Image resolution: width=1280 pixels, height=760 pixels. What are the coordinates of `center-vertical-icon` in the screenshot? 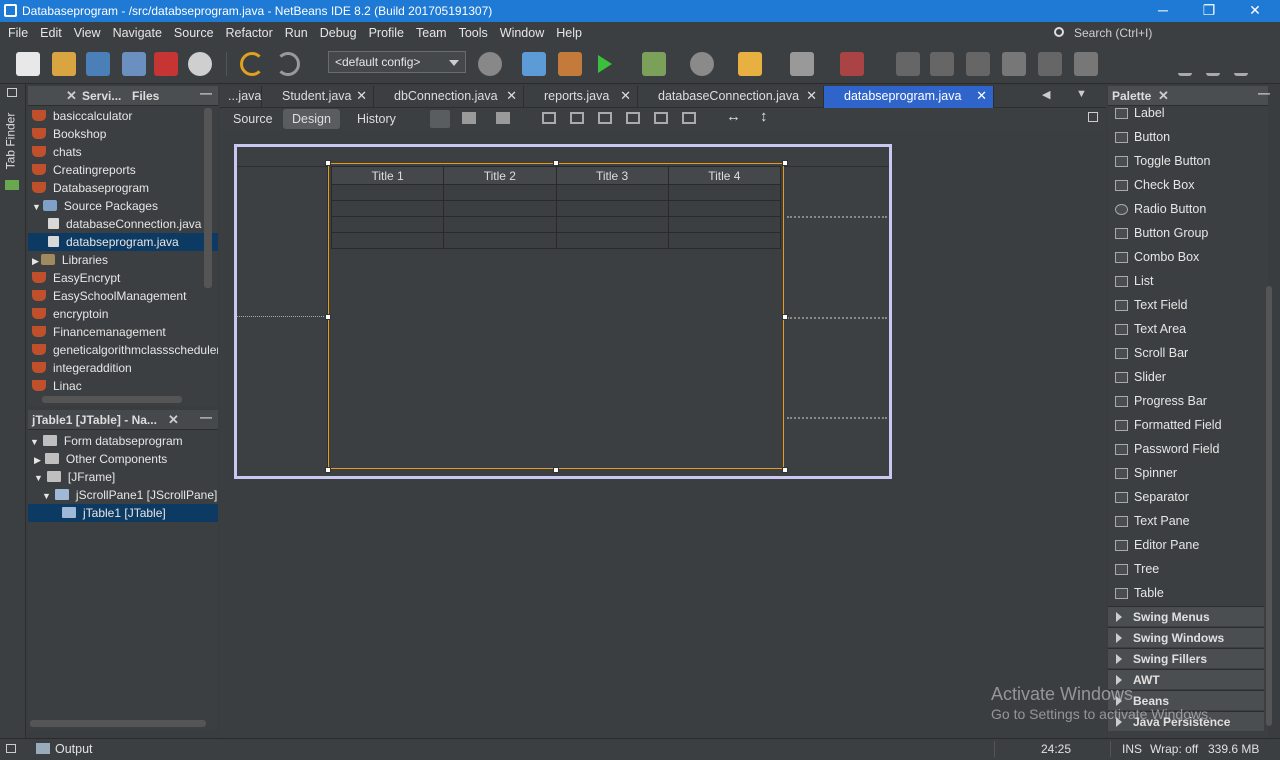 It's located at (689, 118).